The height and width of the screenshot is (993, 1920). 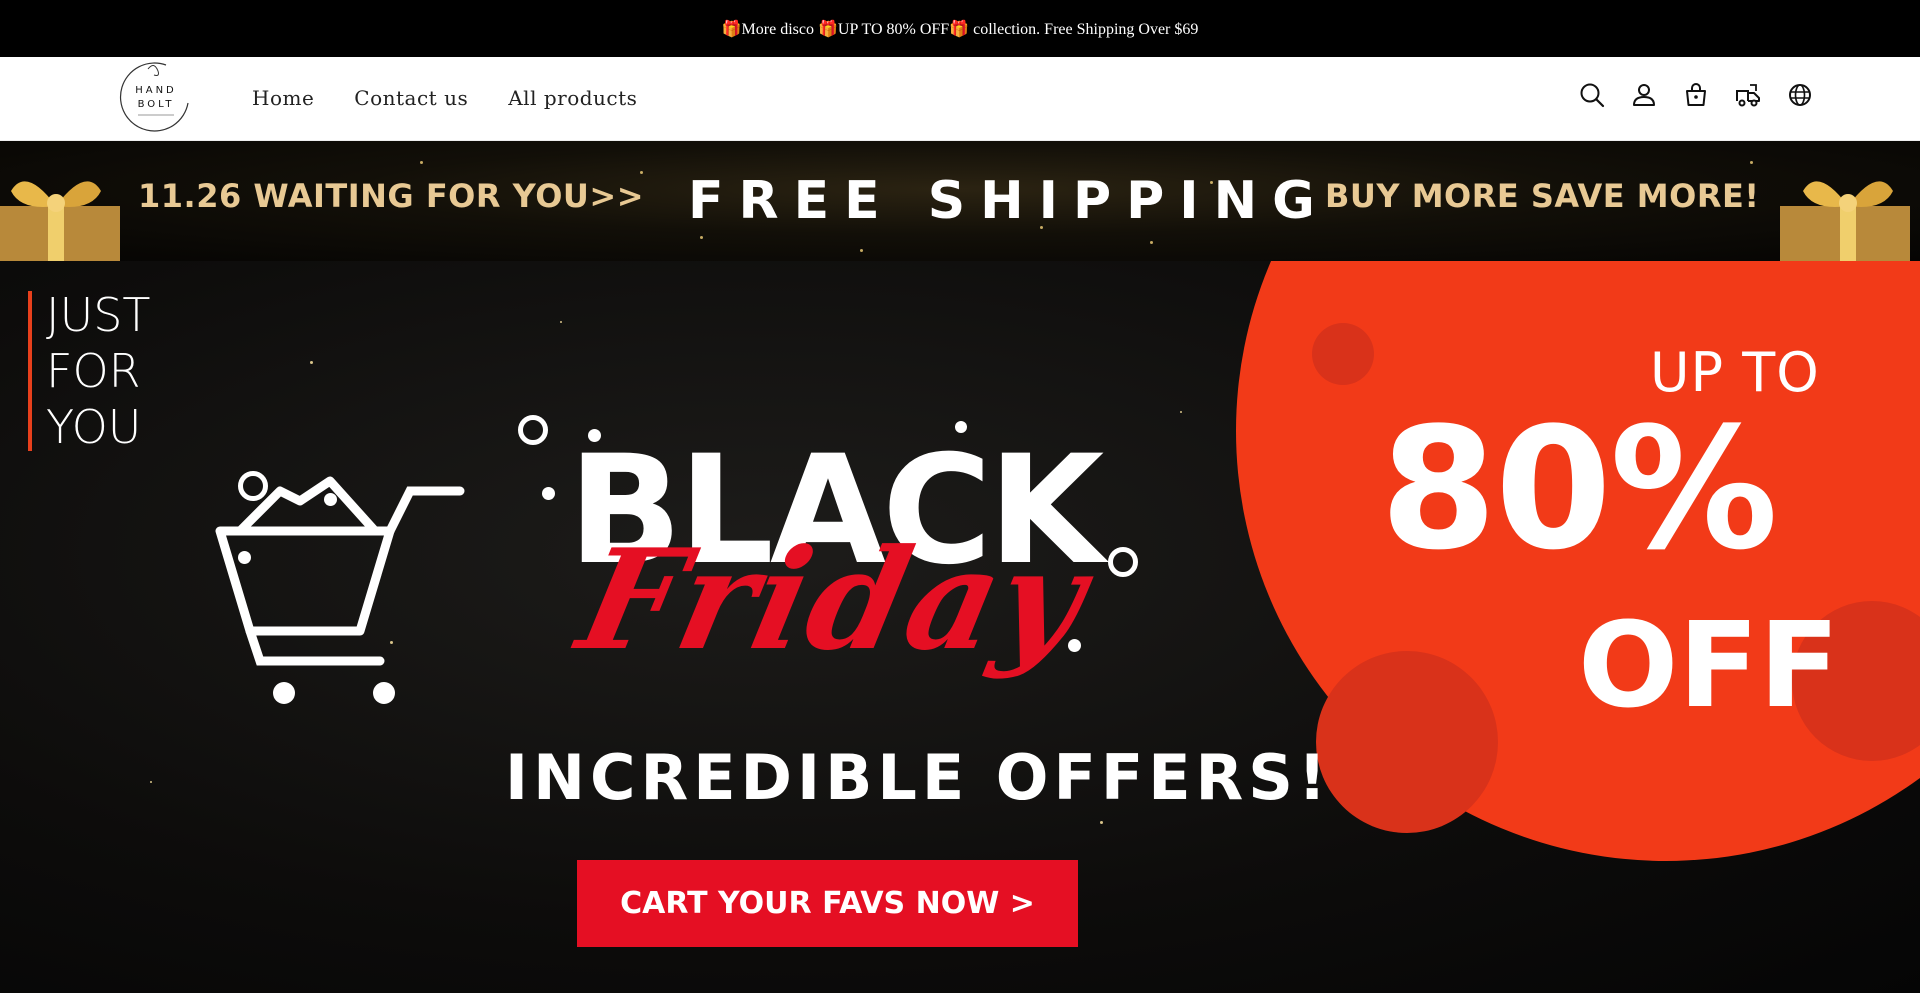 I want to click on site-logo: HAND BOLT, so click(x=156, y=98).